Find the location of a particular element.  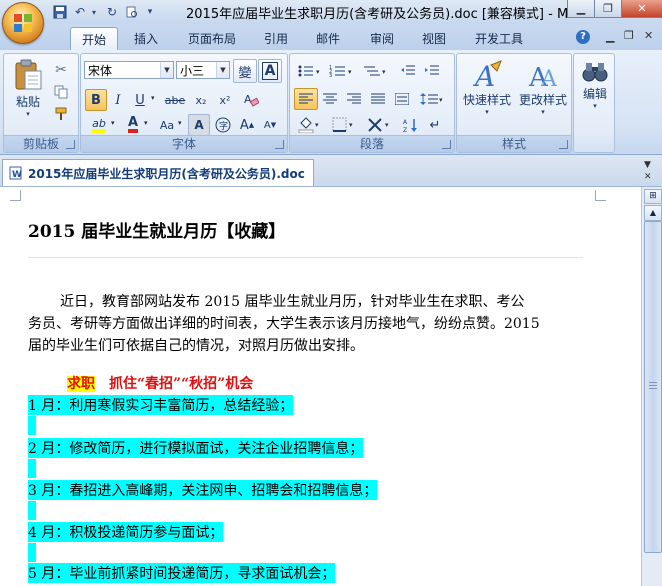

paragraph-launcher-icon is located at coordinates (446, 144).